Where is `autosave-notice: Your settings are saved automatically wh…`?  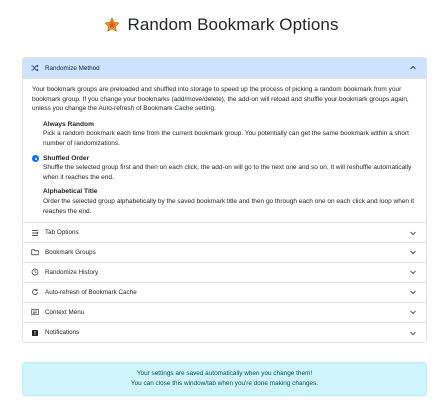
autosave-notice: Your settings are saved automatically wh… is located at coordinates (224, 379).